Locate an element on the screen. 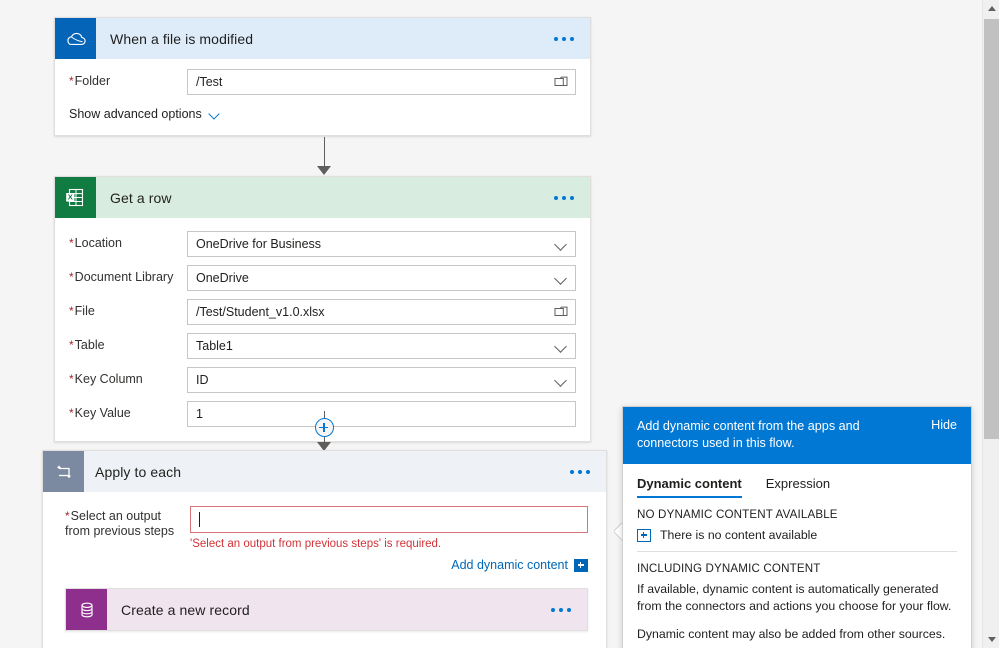  add-dynamic-content-button: Add dynamic content is located at coordinates (389, 565).